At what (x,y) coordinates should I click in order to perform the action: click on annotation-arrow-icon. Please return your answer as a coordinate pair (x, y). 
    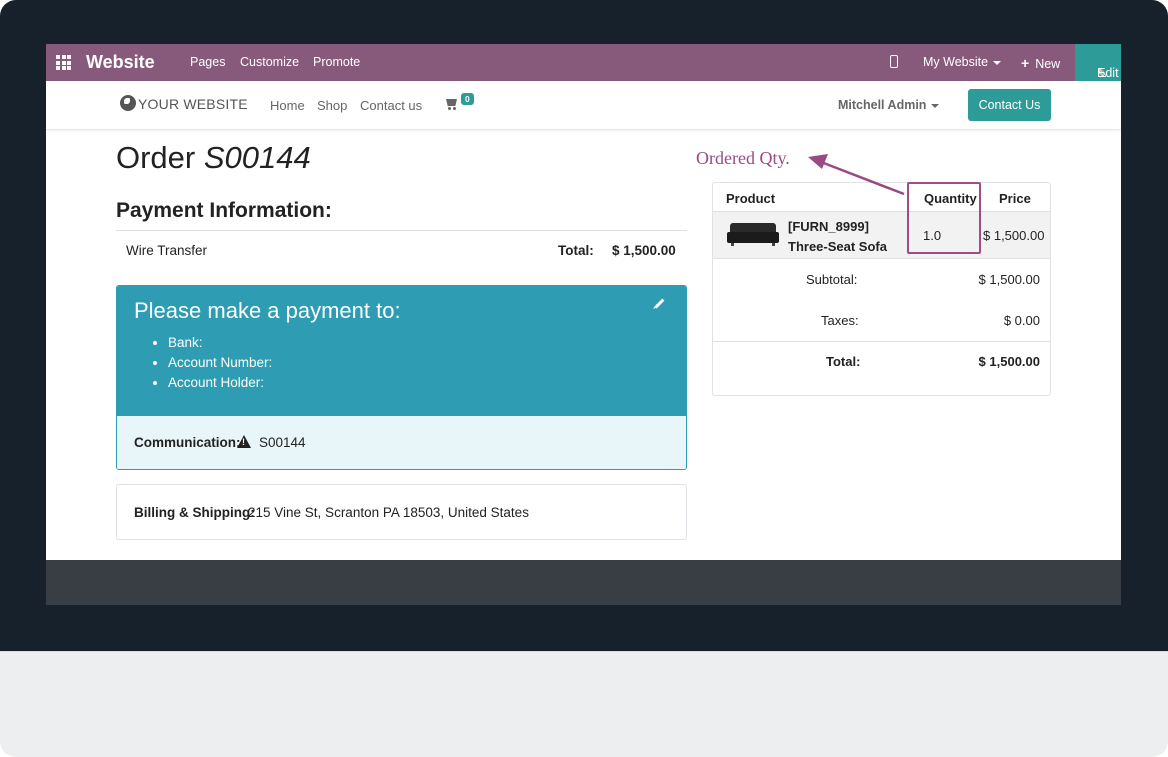
    Looking at the image, I should click on (856, 175).